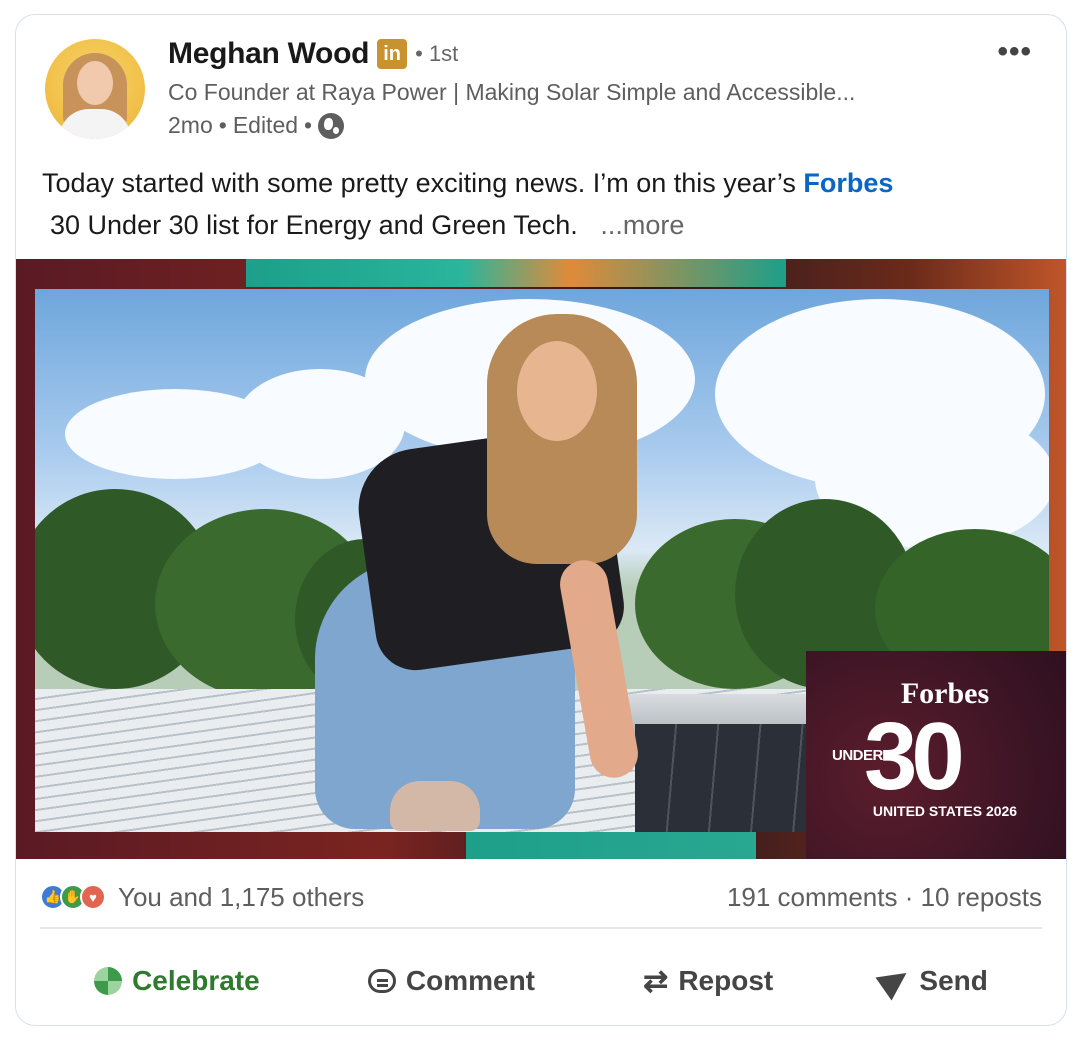 The image size is (1084, 1040). I want to click on celebrate-button: Celebrate, so click(177, 981).